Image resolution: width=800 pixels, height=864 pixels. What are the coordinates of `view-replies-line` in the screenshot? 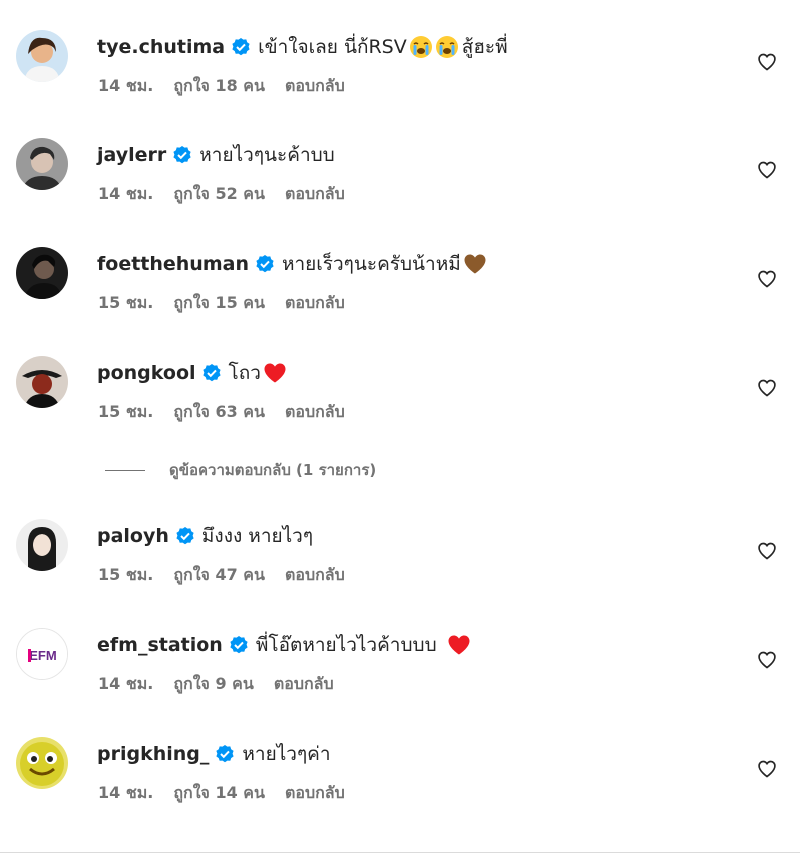 It's located at (125, 470).